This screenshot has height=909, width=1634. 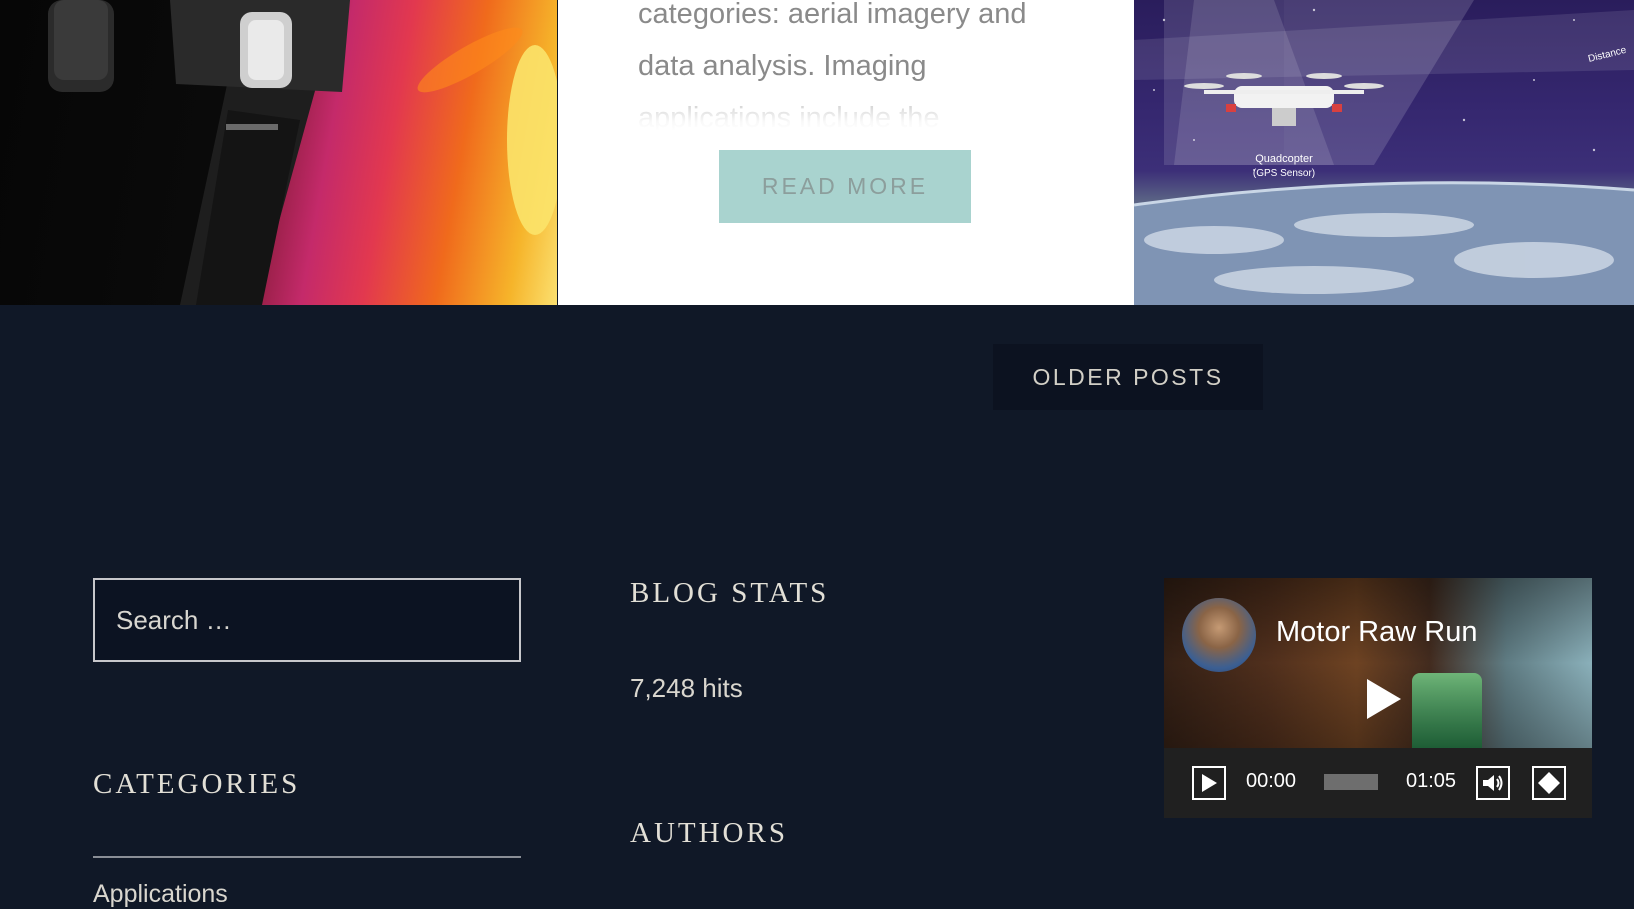 What do you see at coordinates (845, 186) in the screenshot?
I see `read-more-button: READ MORE` at bounding box center [845, 186].